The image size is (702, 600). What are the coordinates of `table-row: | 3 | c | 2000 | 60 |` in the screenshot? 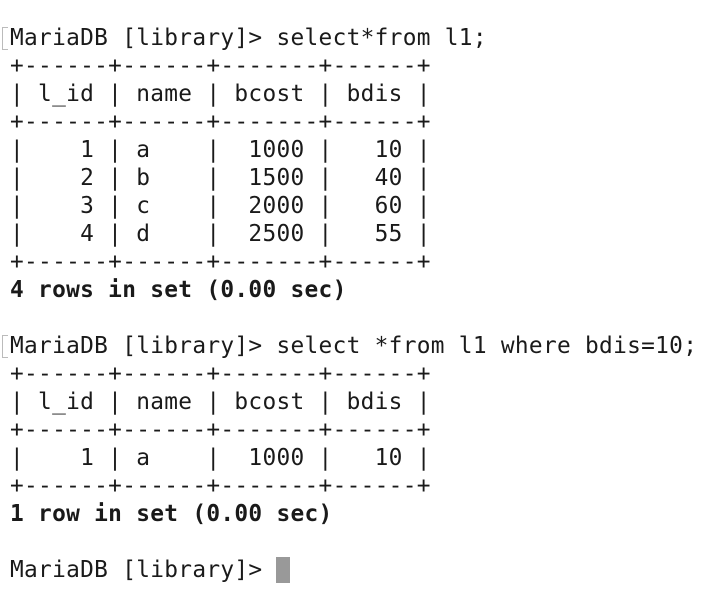 It's located at (220, 206).